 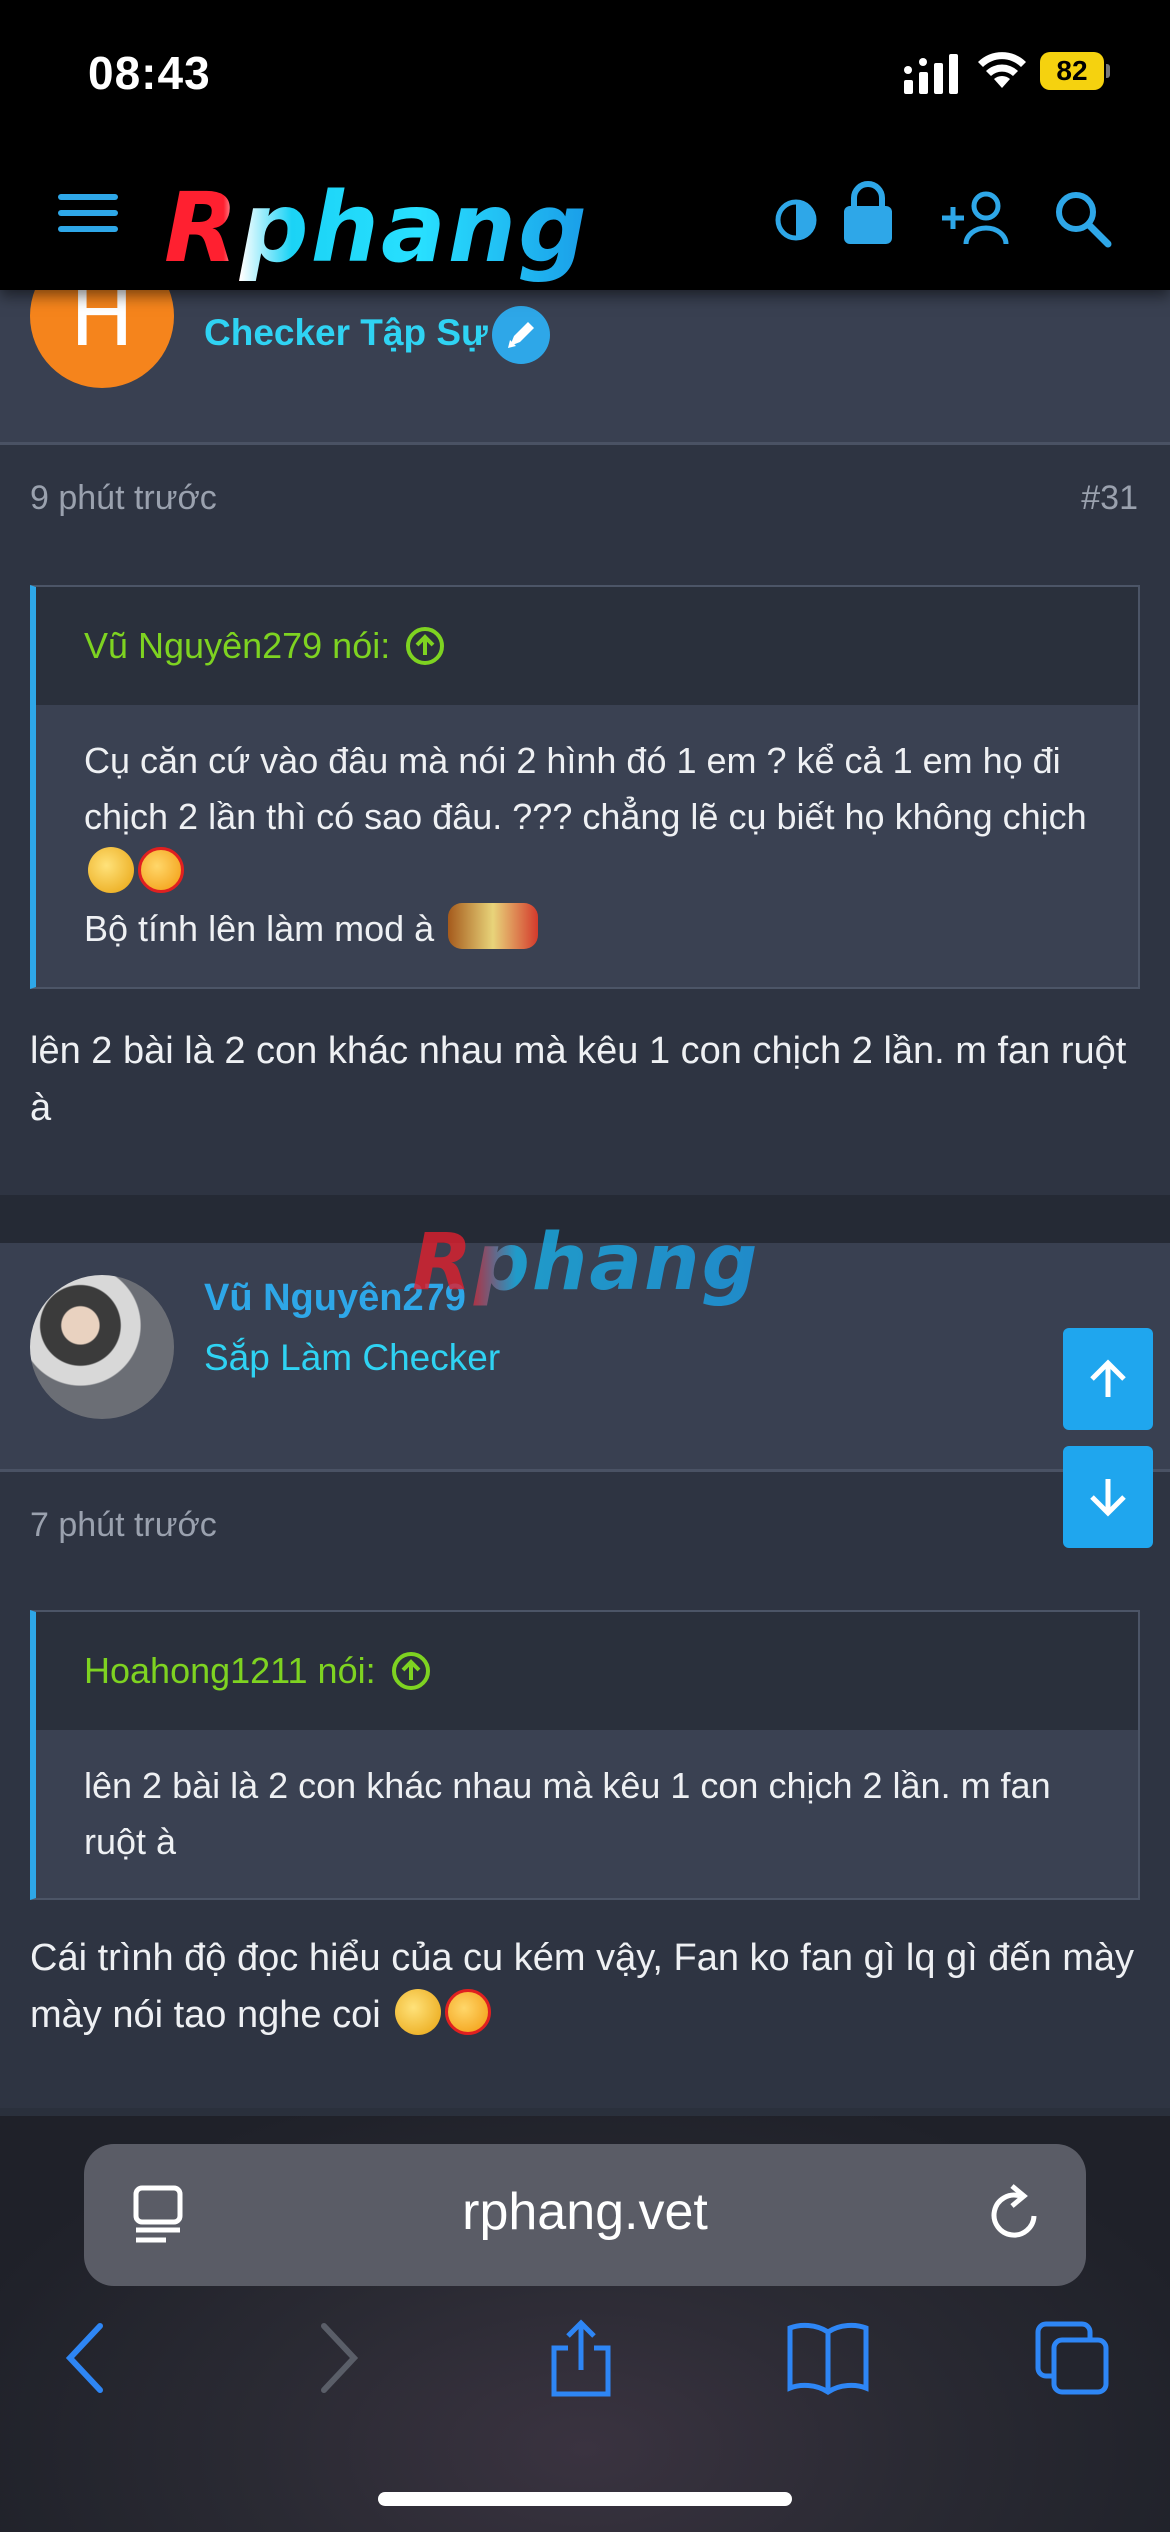 What do you see at coordinates (587, 646) in the screenshot?
I see `quote-header: Vũ Nguyên279 nói:` at bounding box center [587, 646].